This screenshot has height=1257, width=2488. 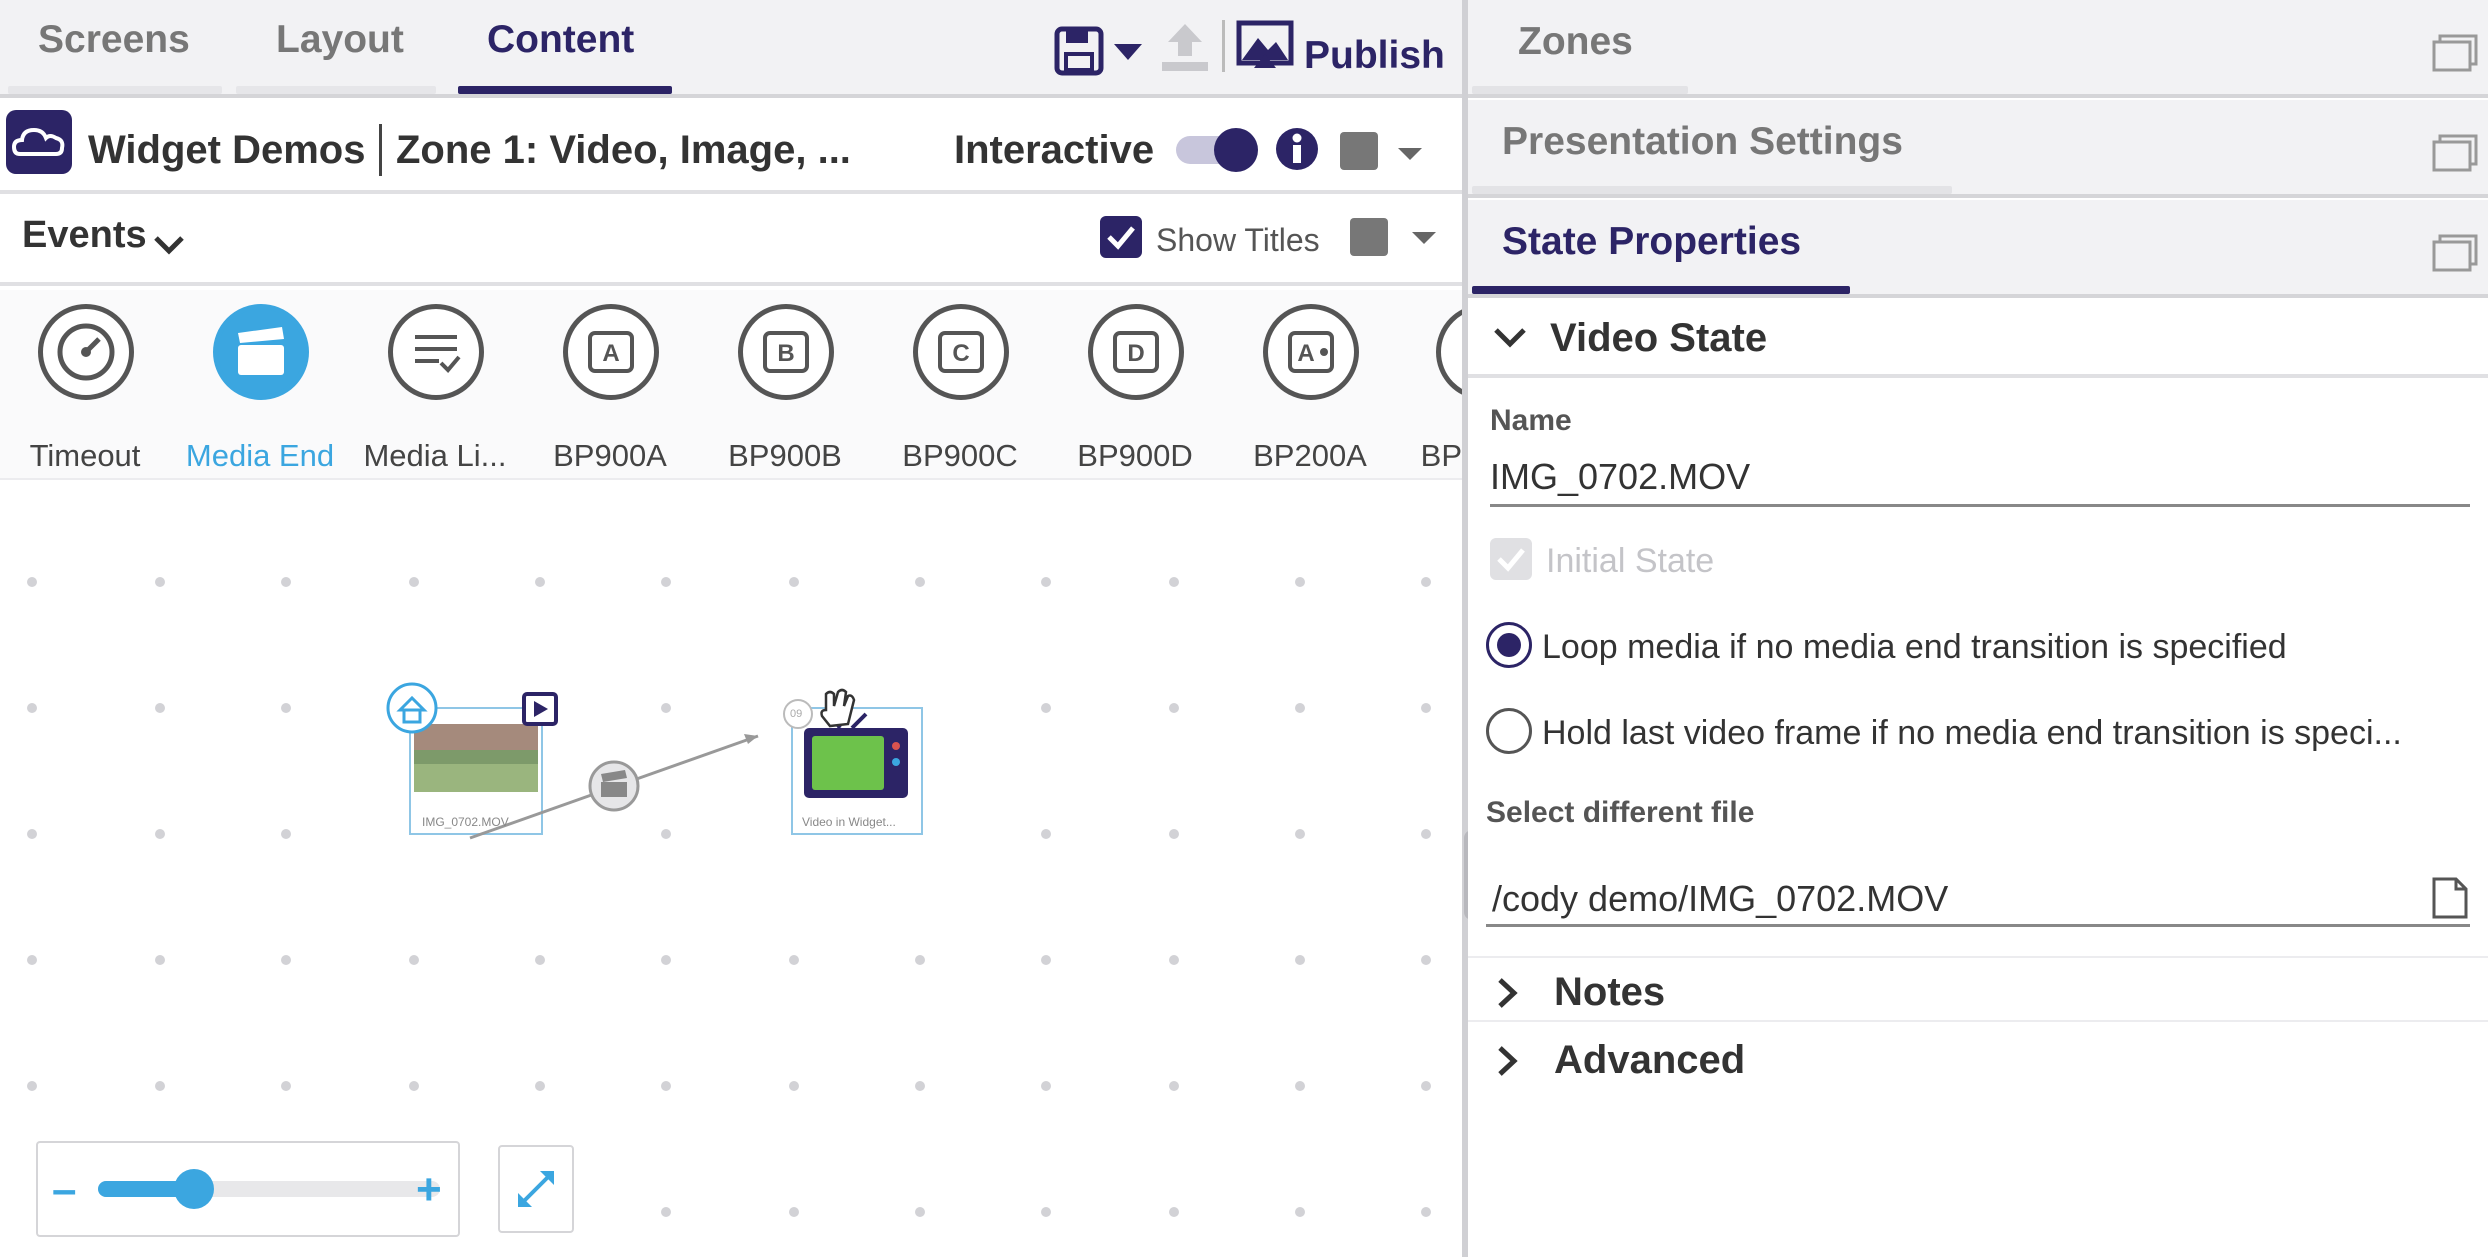 I want to click on palette-label: BP, so click(x=1441, y=455).